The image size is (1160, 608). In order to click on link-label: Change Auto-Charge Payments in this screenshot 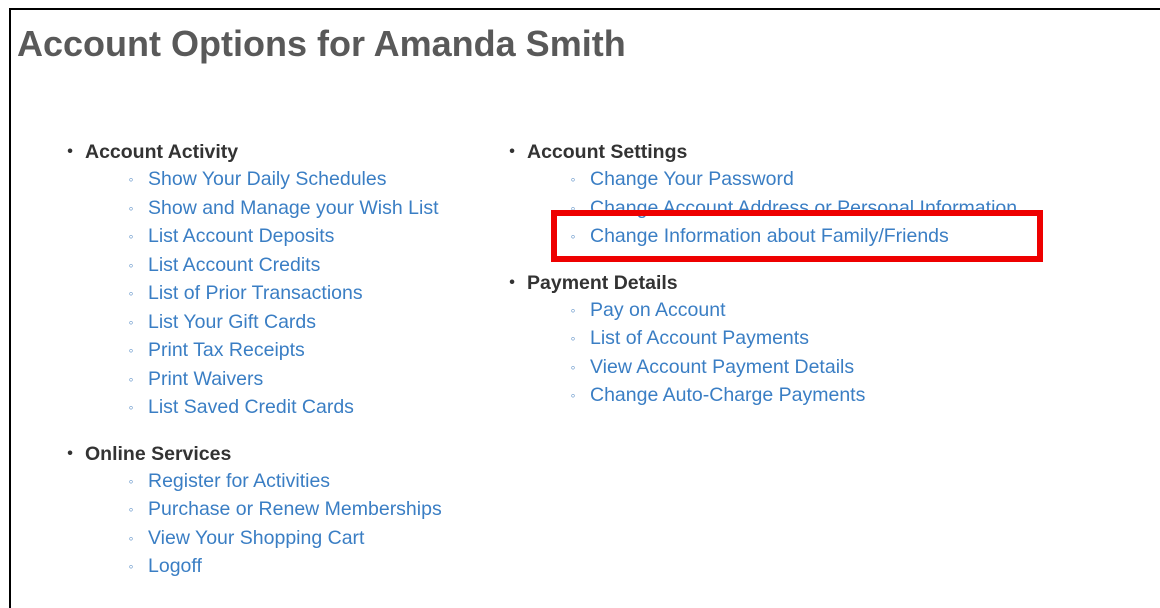, I will do `click(727, 395)`.